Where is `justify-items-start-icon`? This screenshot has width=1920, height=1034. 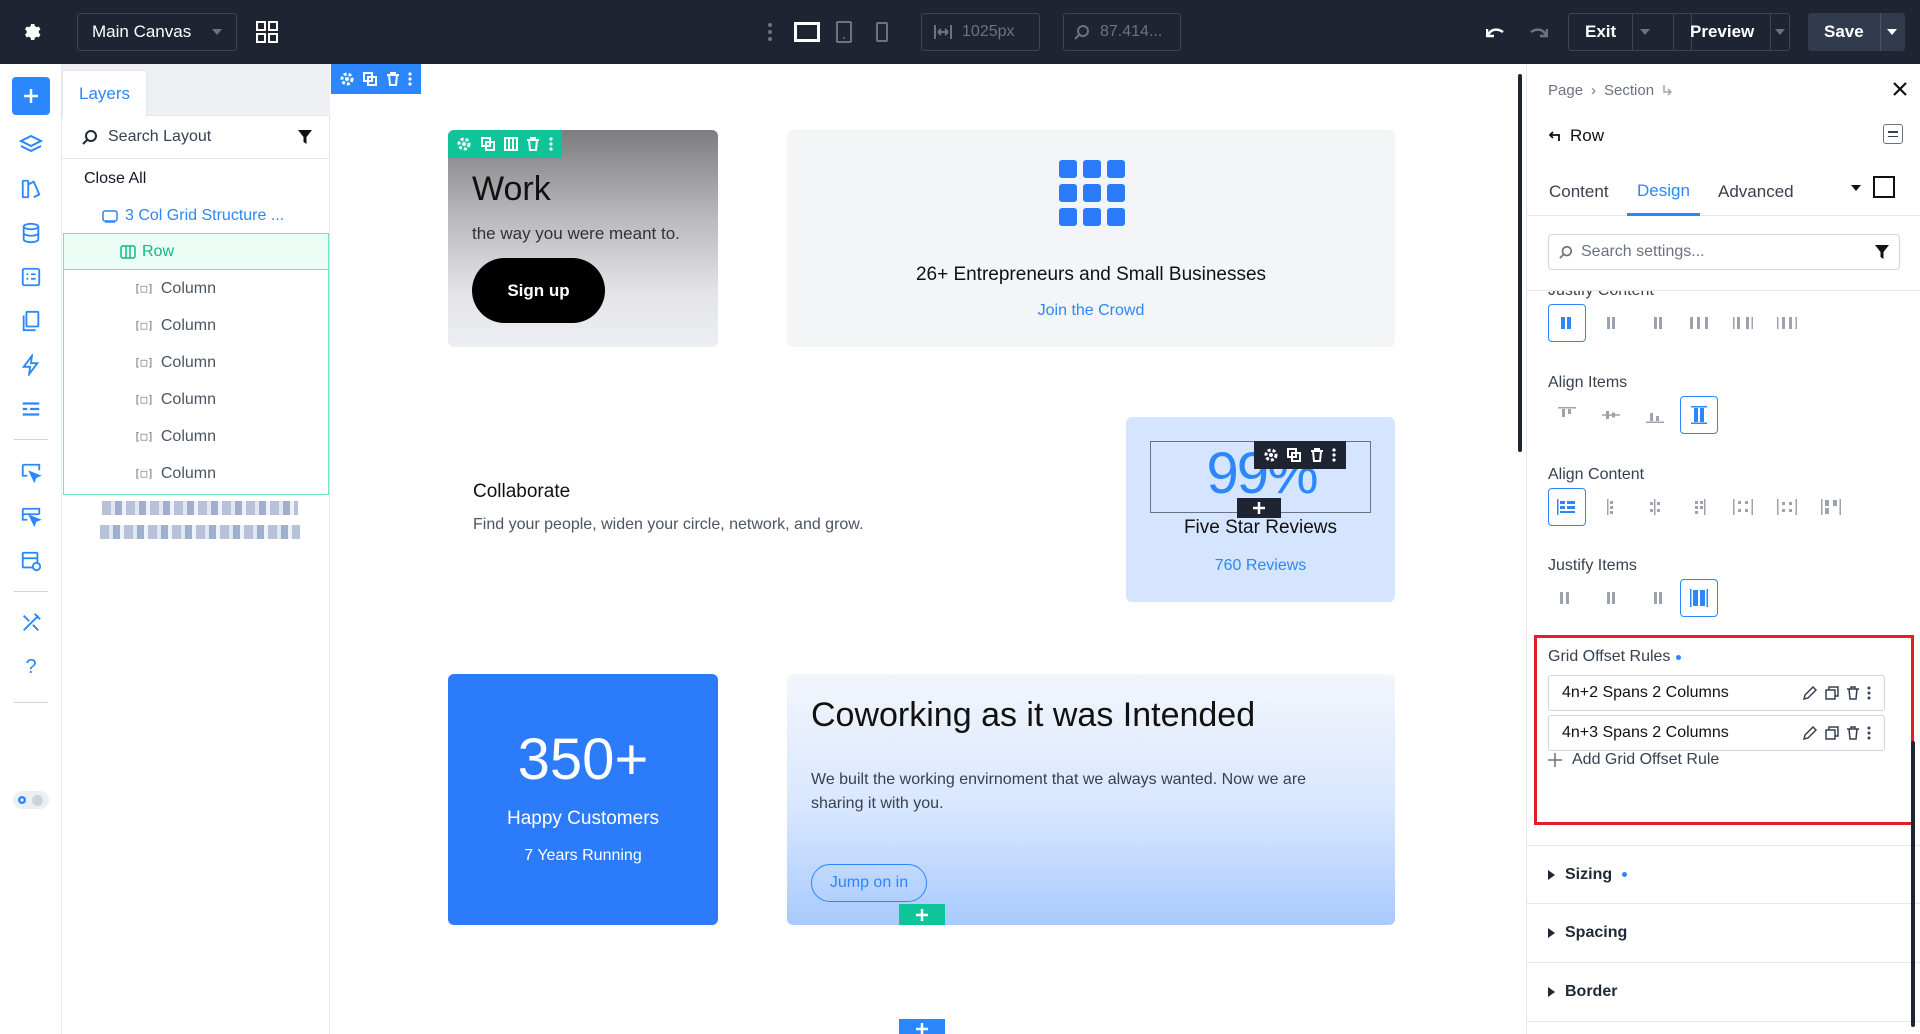
justify-items-start-icon is located at coordinates (1567, 598).